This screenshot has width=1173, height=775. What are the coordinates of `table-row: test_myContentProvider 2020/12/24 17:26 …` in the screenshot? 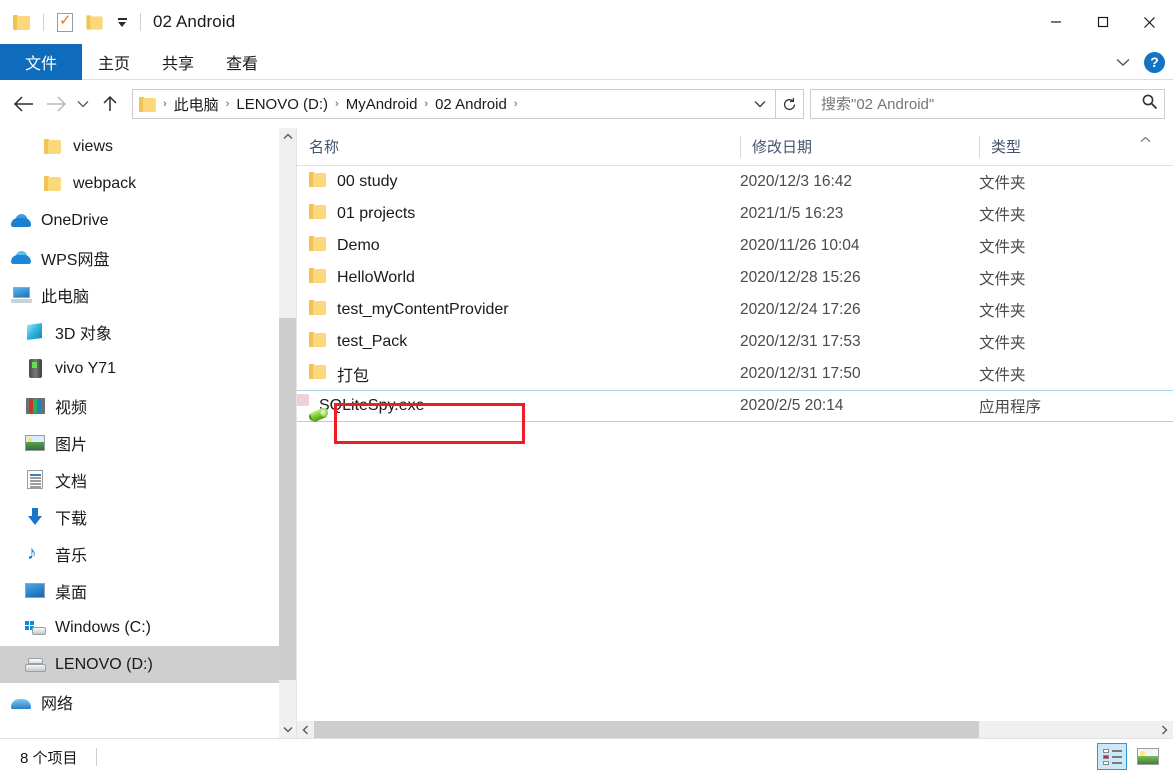 It's located at (735, 310).